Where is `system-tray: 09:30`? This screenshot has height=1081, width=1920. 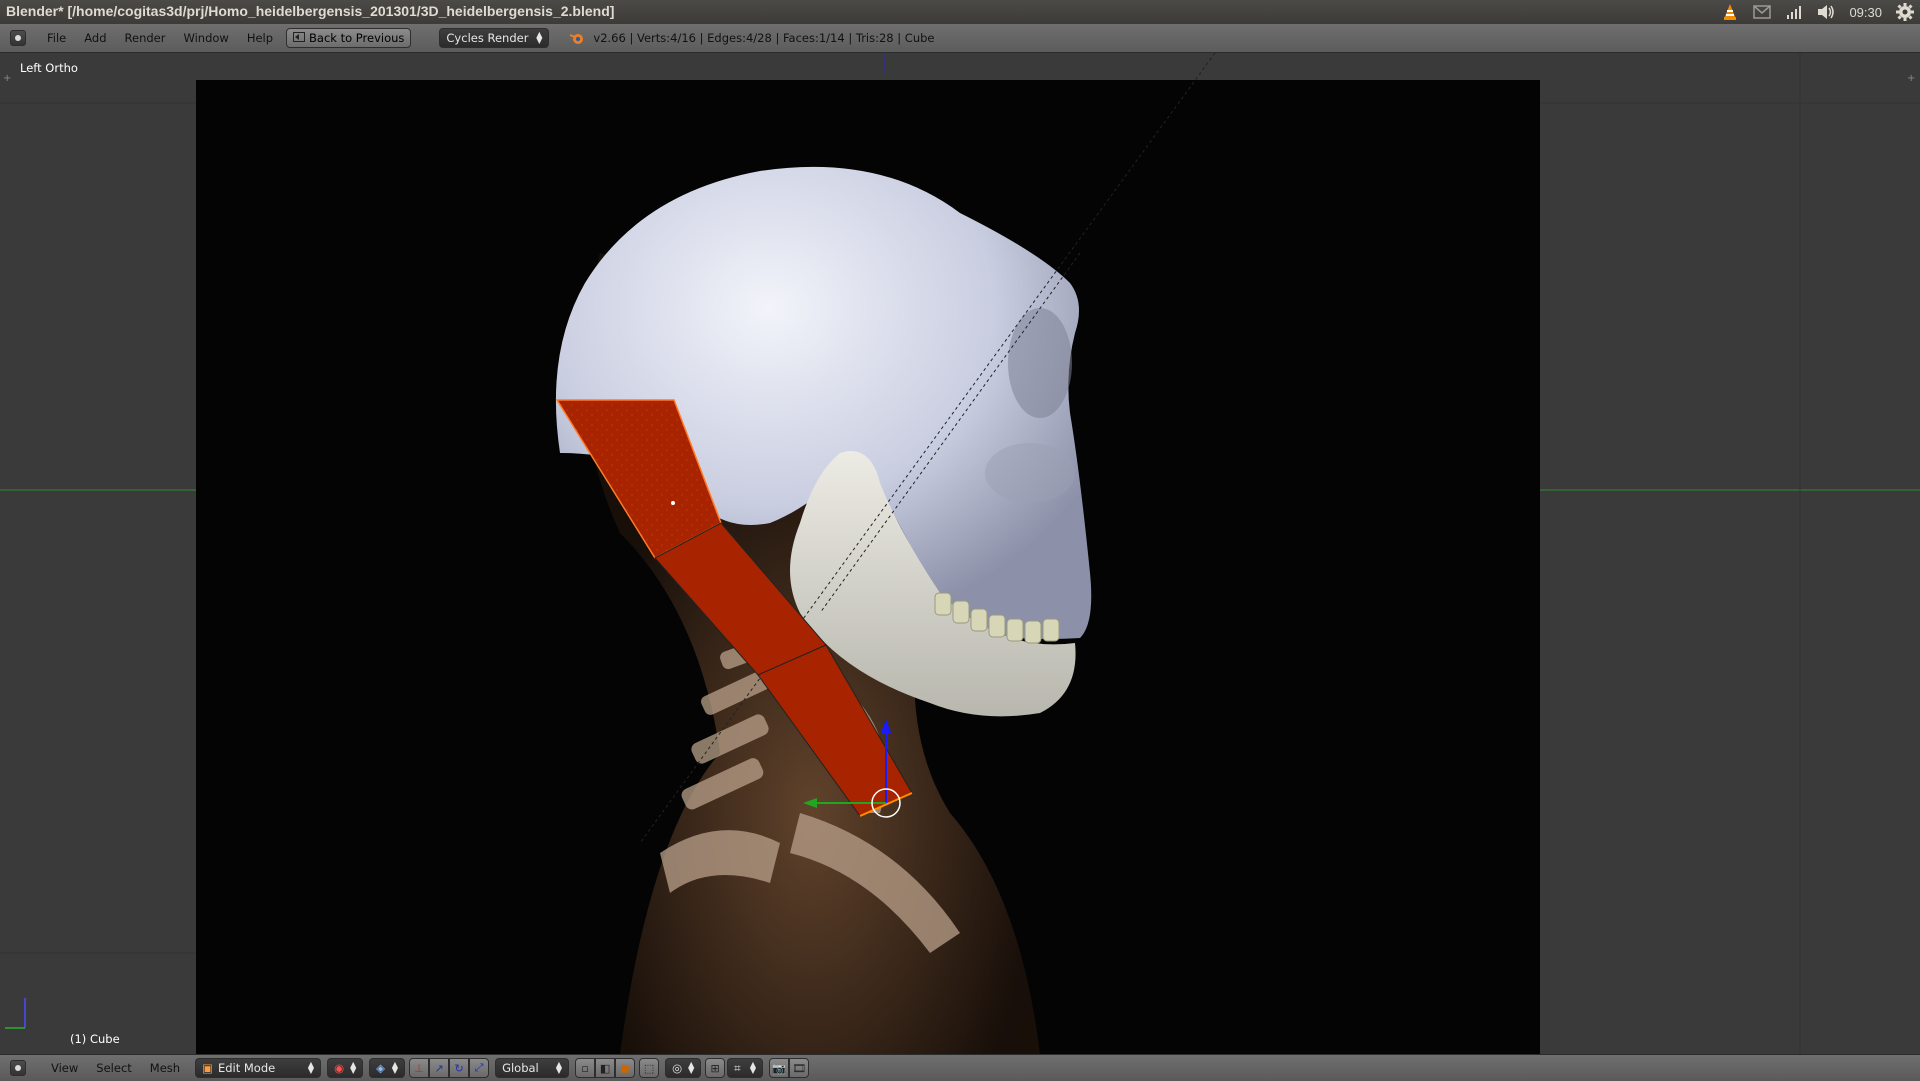 system-tray: 09:30 is located at coordinates (1817, 12).